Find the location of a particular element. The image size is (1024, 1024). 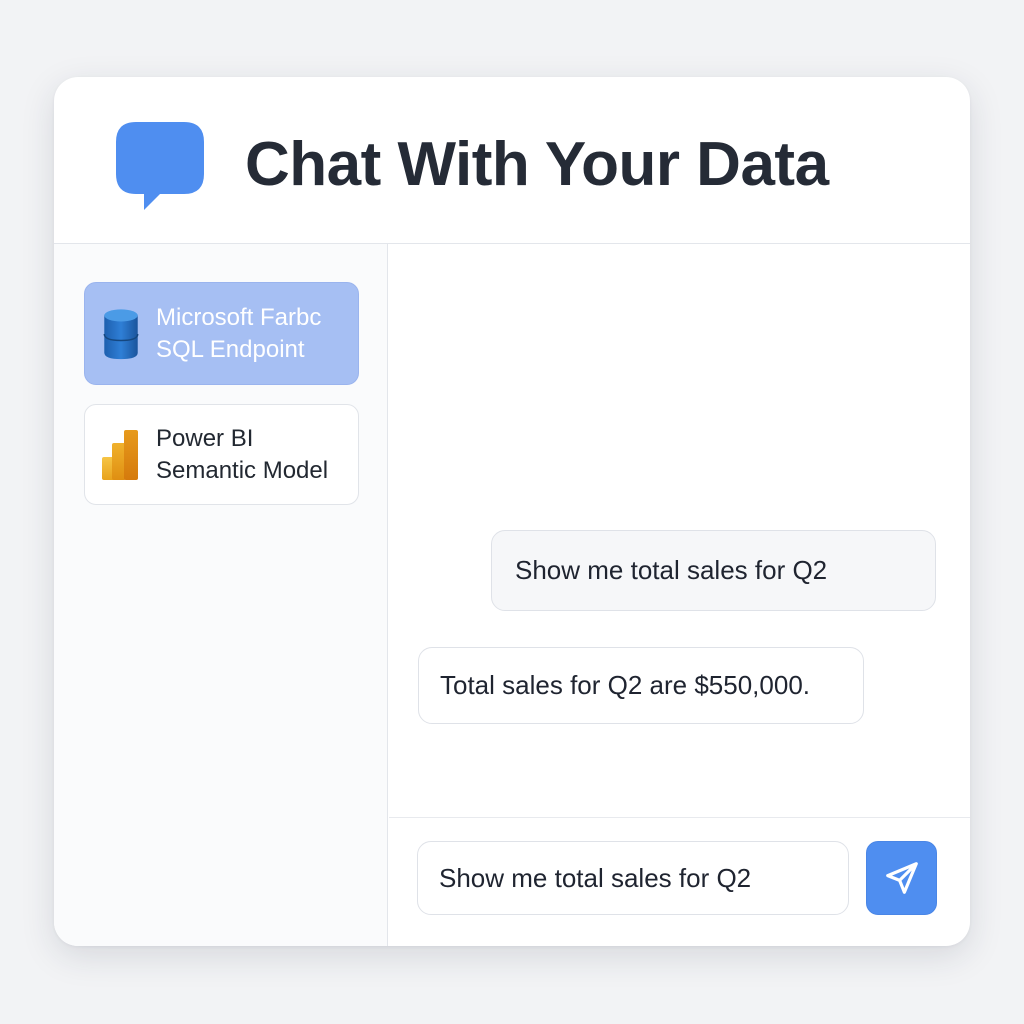

power-bi-icon is located at coordinates (120, 454).